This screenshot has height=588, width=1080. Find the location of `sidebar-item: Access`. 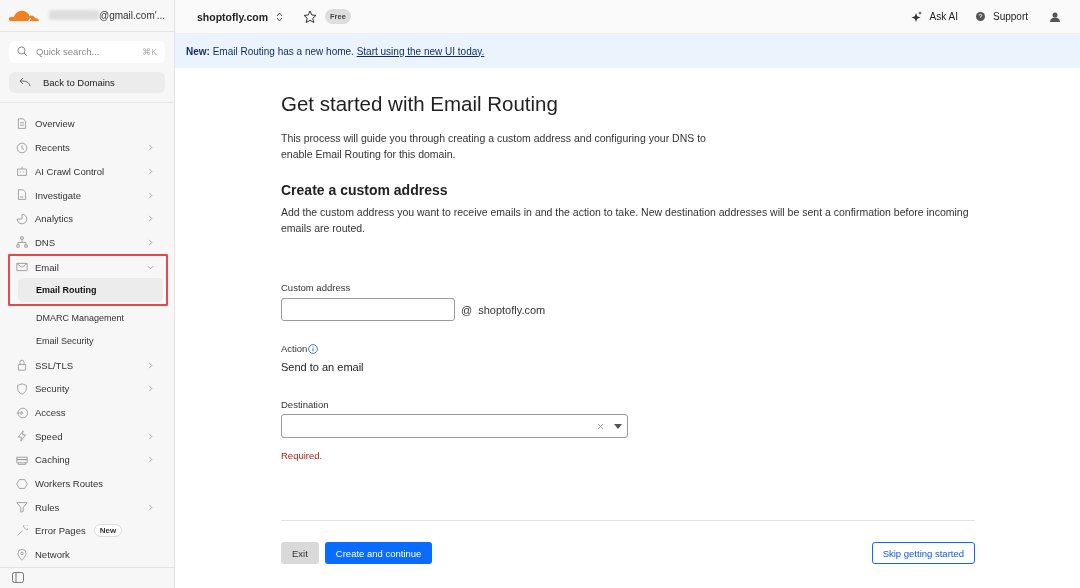

sidebar-item: Access is located at coordinates (87, 412).